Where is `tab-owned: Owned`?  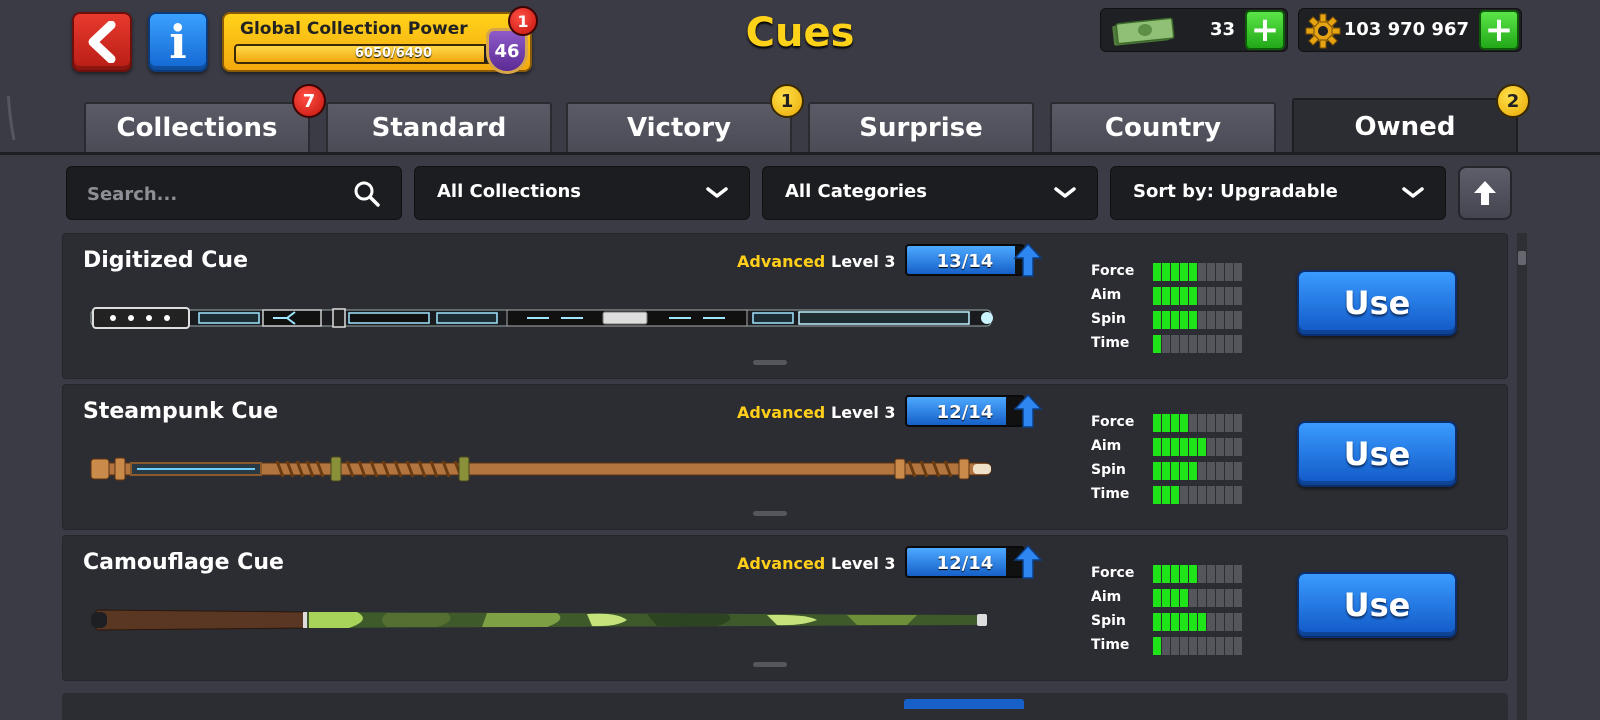
tab-owned: Owned is located at coordinates (1405, 126).